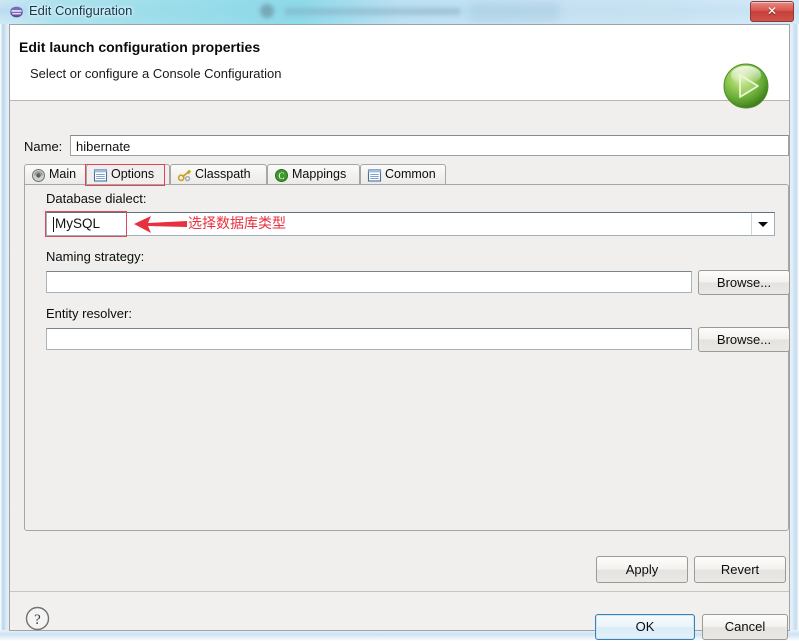 Image resolution: width=799 pixels, height=641 pixels. I want to click on naming-strategy-input, so click(369, 282).